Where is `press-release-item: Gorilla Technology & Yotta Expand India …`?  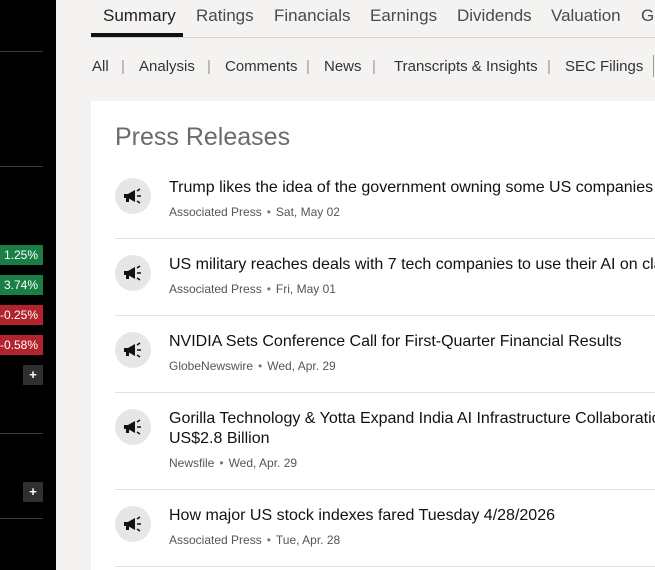 press-release-item: Gorilla Technology & Yotta Expand India … is located at coordinates (385, 441).